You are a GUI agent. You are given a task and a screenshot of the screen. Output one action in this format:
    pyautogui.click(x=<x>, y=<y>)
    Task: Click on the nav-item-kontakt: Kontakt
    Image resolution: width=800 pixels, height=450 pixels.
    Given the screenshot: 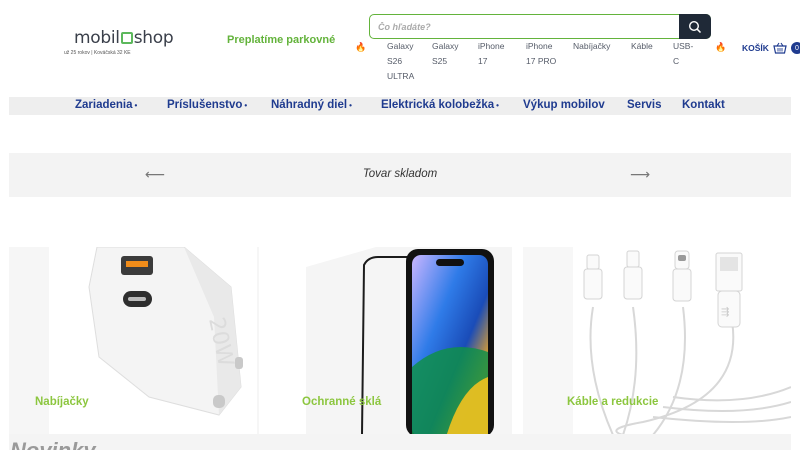 What is the action you would take?
    pyautogui.click(x=703, y=105)
    